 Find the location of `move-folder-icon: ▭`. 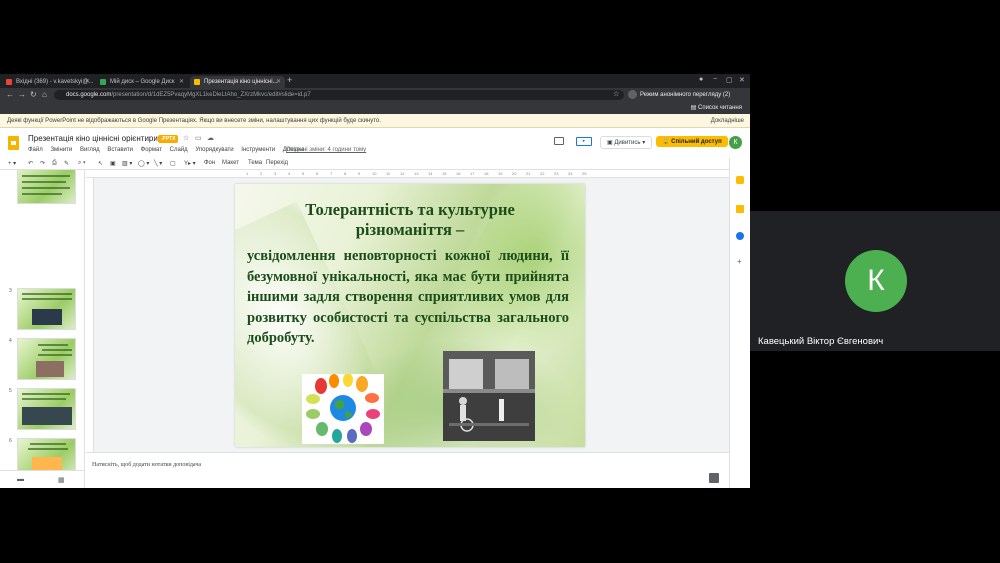

move-folder-icon: ▭ is located at coordinates (198, 138).